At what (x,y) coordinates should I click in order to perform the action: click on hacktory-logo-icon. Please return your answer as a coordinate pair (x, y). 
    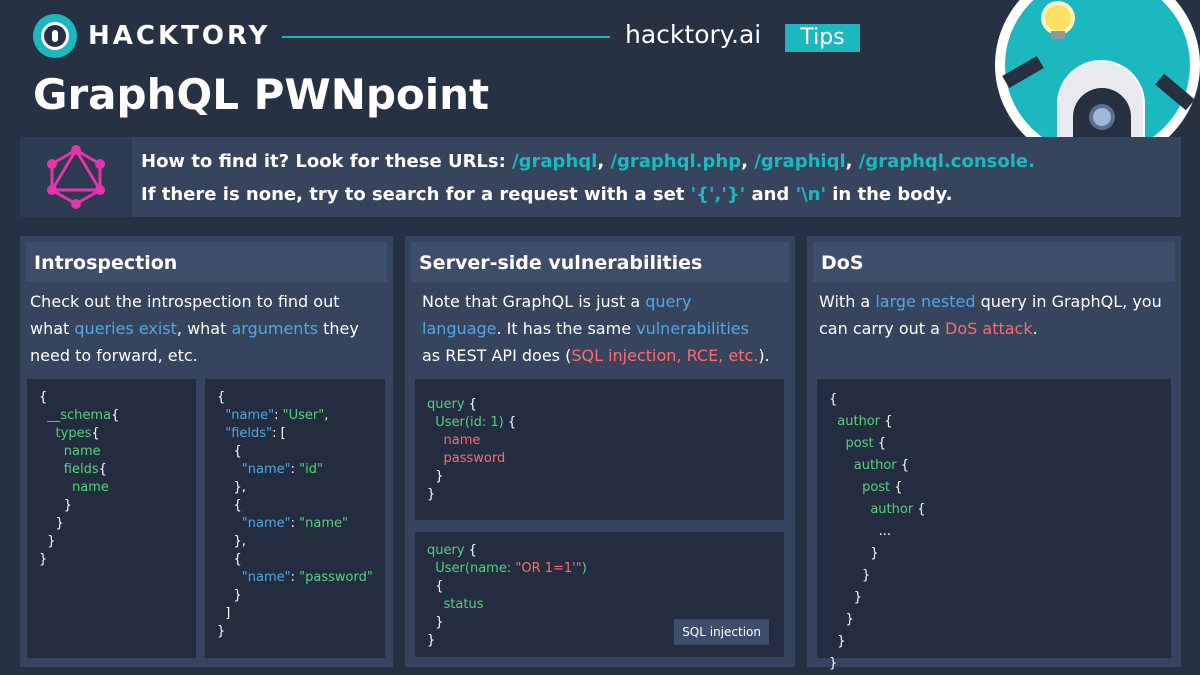
    Looking at the image, I should click on (55, 36).